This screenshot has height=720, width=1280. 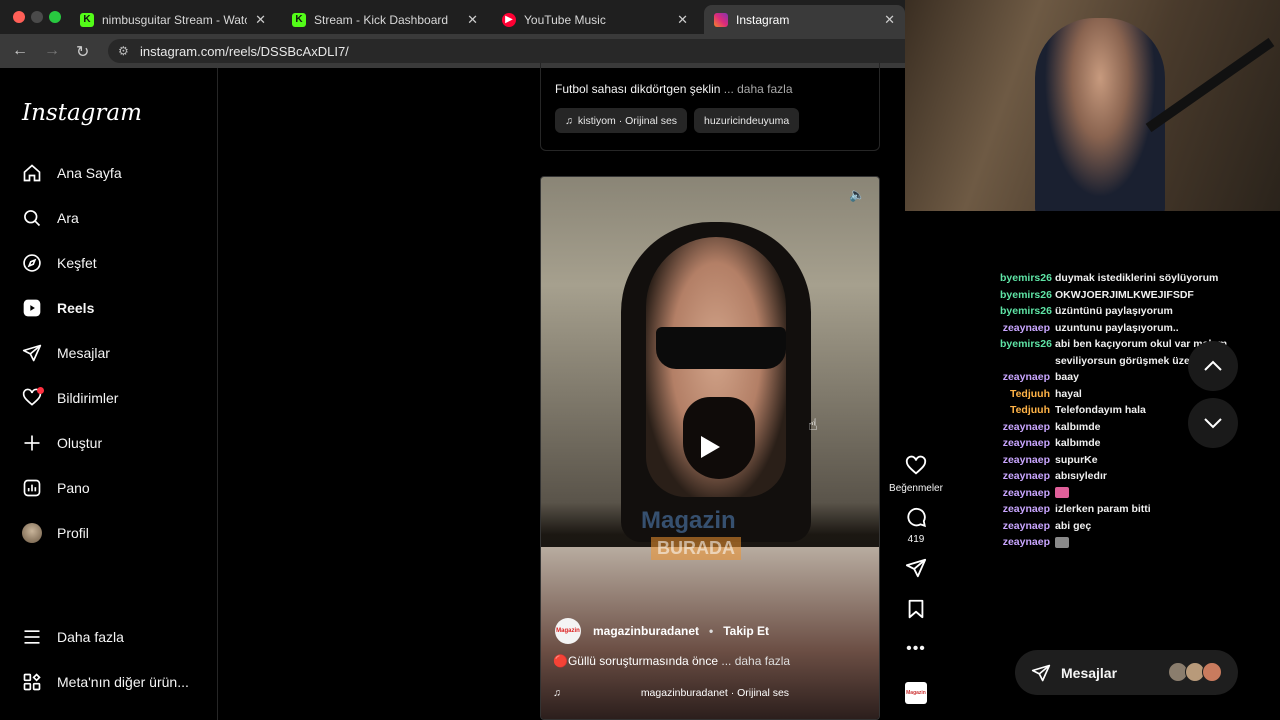 What do you see at coordinates (715, 693) in the screenshot?
I see `audio-label: magazinburadanet · Orijinal ses` at bounding box center [715, 693].